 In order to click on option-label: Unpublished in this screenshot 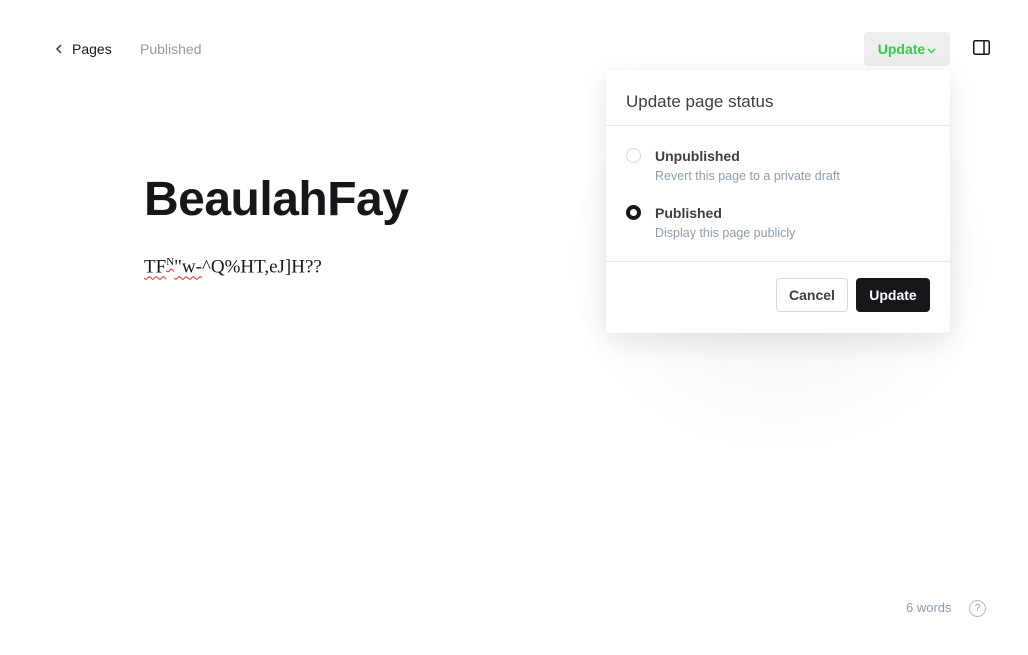, I will do `click(697, 156)`.